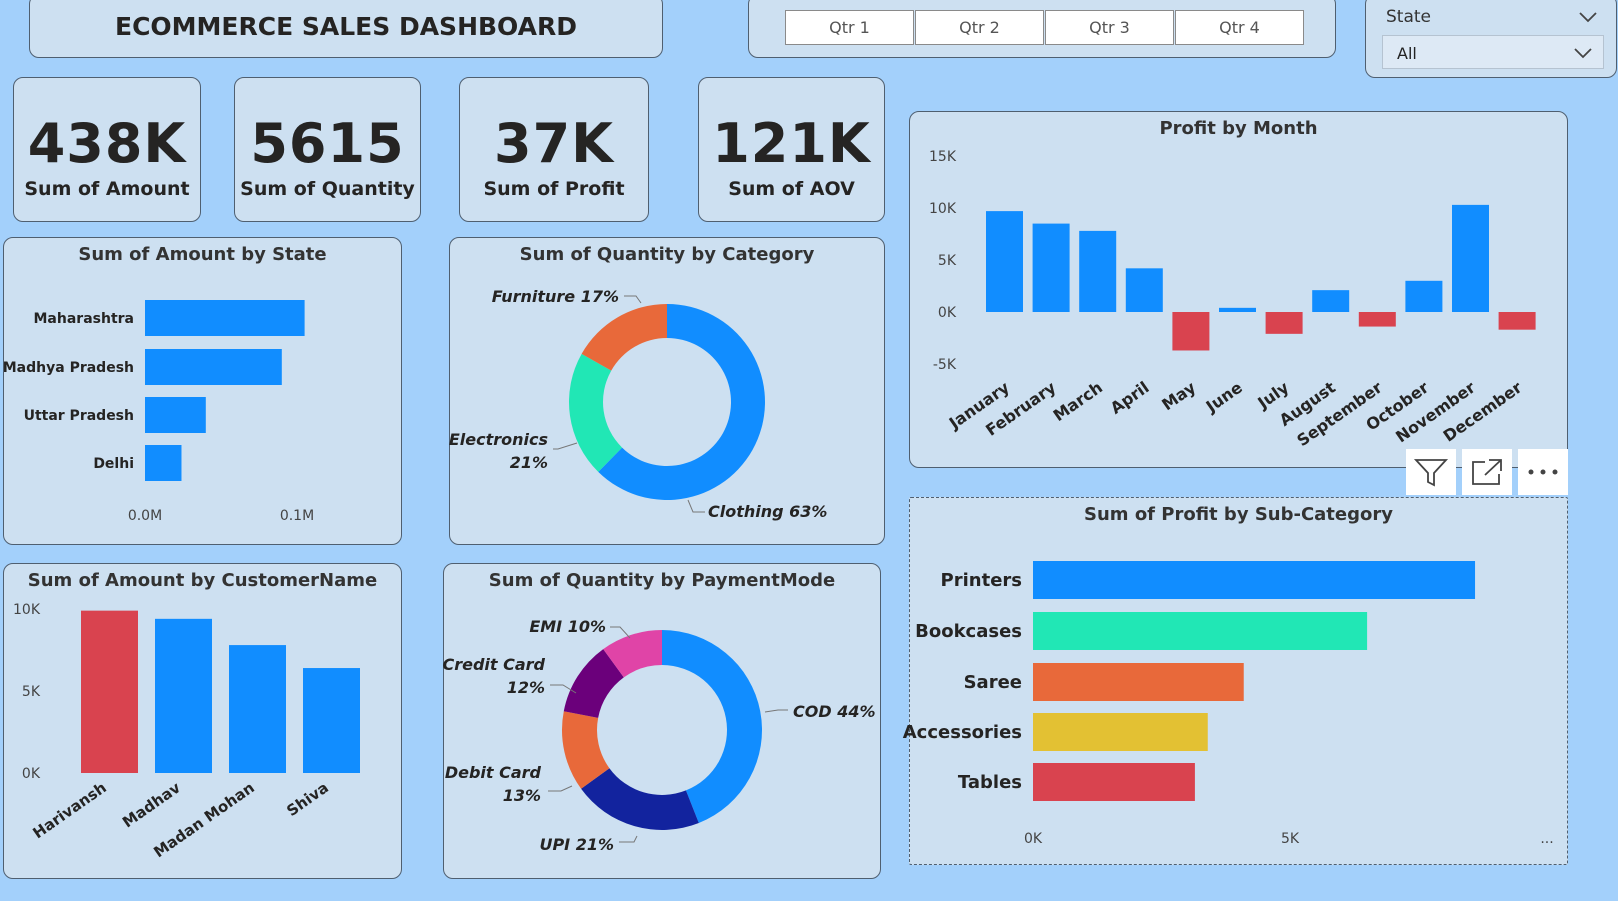 The height and width of the screenshot is (901, 1618). What do you see at coordinates (526, 687) in the screenshot?
I see `slice-label: 12%` at bounding box center [526, 687].